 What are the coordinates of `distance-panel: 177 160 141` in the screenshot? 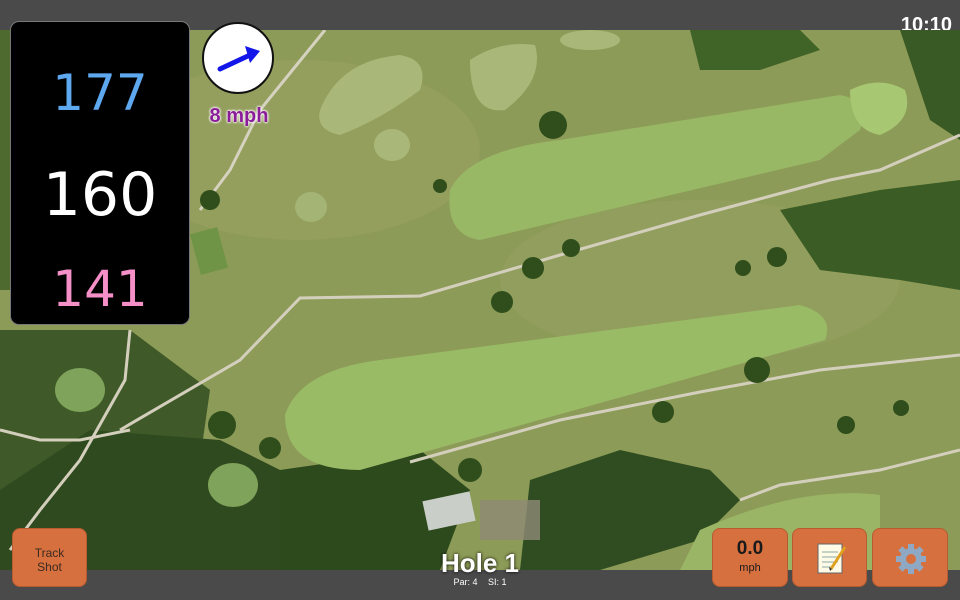 It's located at (100, 173).